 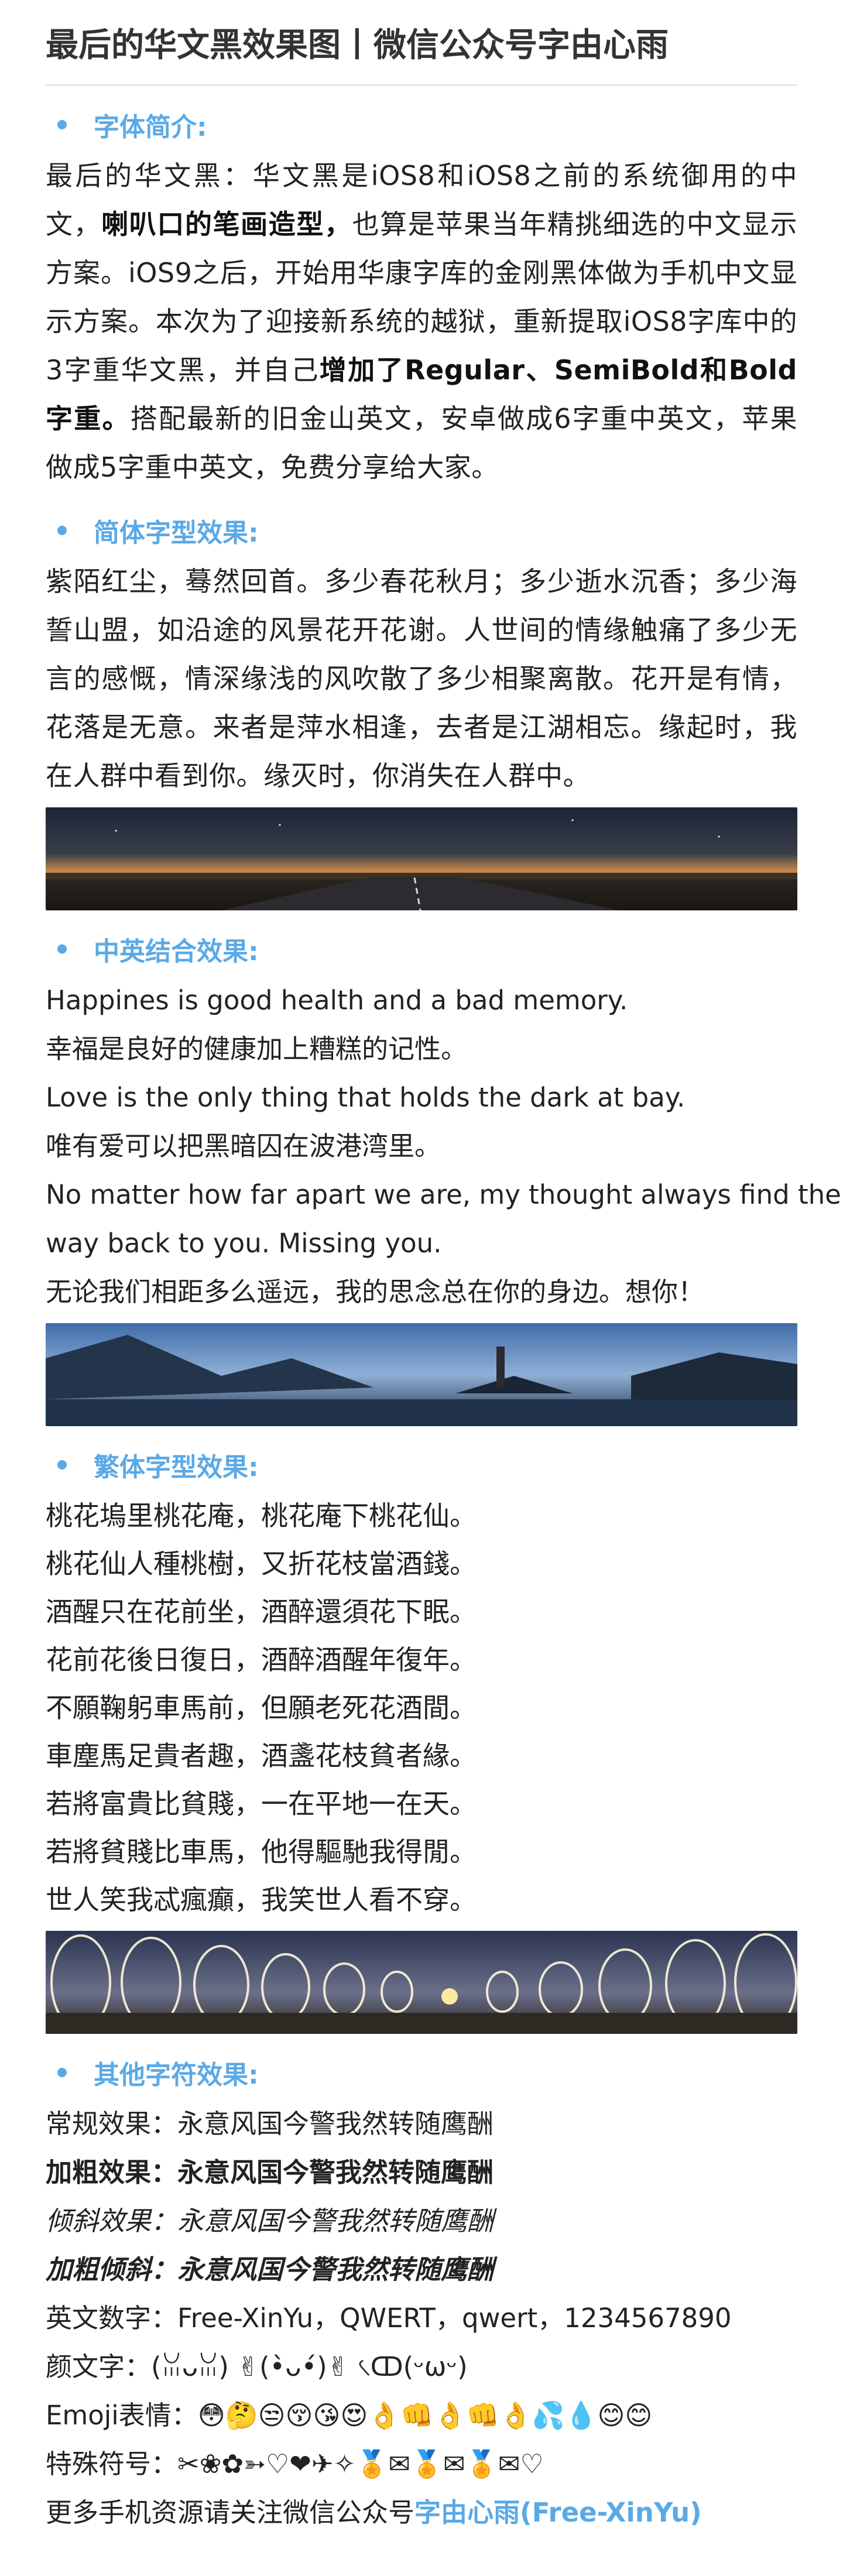 What do you see at coordinates (421, 858) in the screenshot?
I see `night-road-image` at bounding box center [421, 858].